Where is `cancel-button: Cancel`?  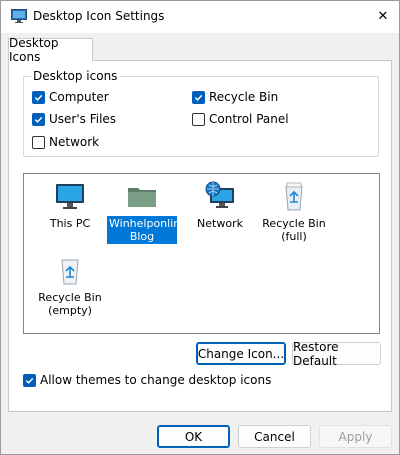
cancel-button: Cancel is located at coordinates (274, 436).